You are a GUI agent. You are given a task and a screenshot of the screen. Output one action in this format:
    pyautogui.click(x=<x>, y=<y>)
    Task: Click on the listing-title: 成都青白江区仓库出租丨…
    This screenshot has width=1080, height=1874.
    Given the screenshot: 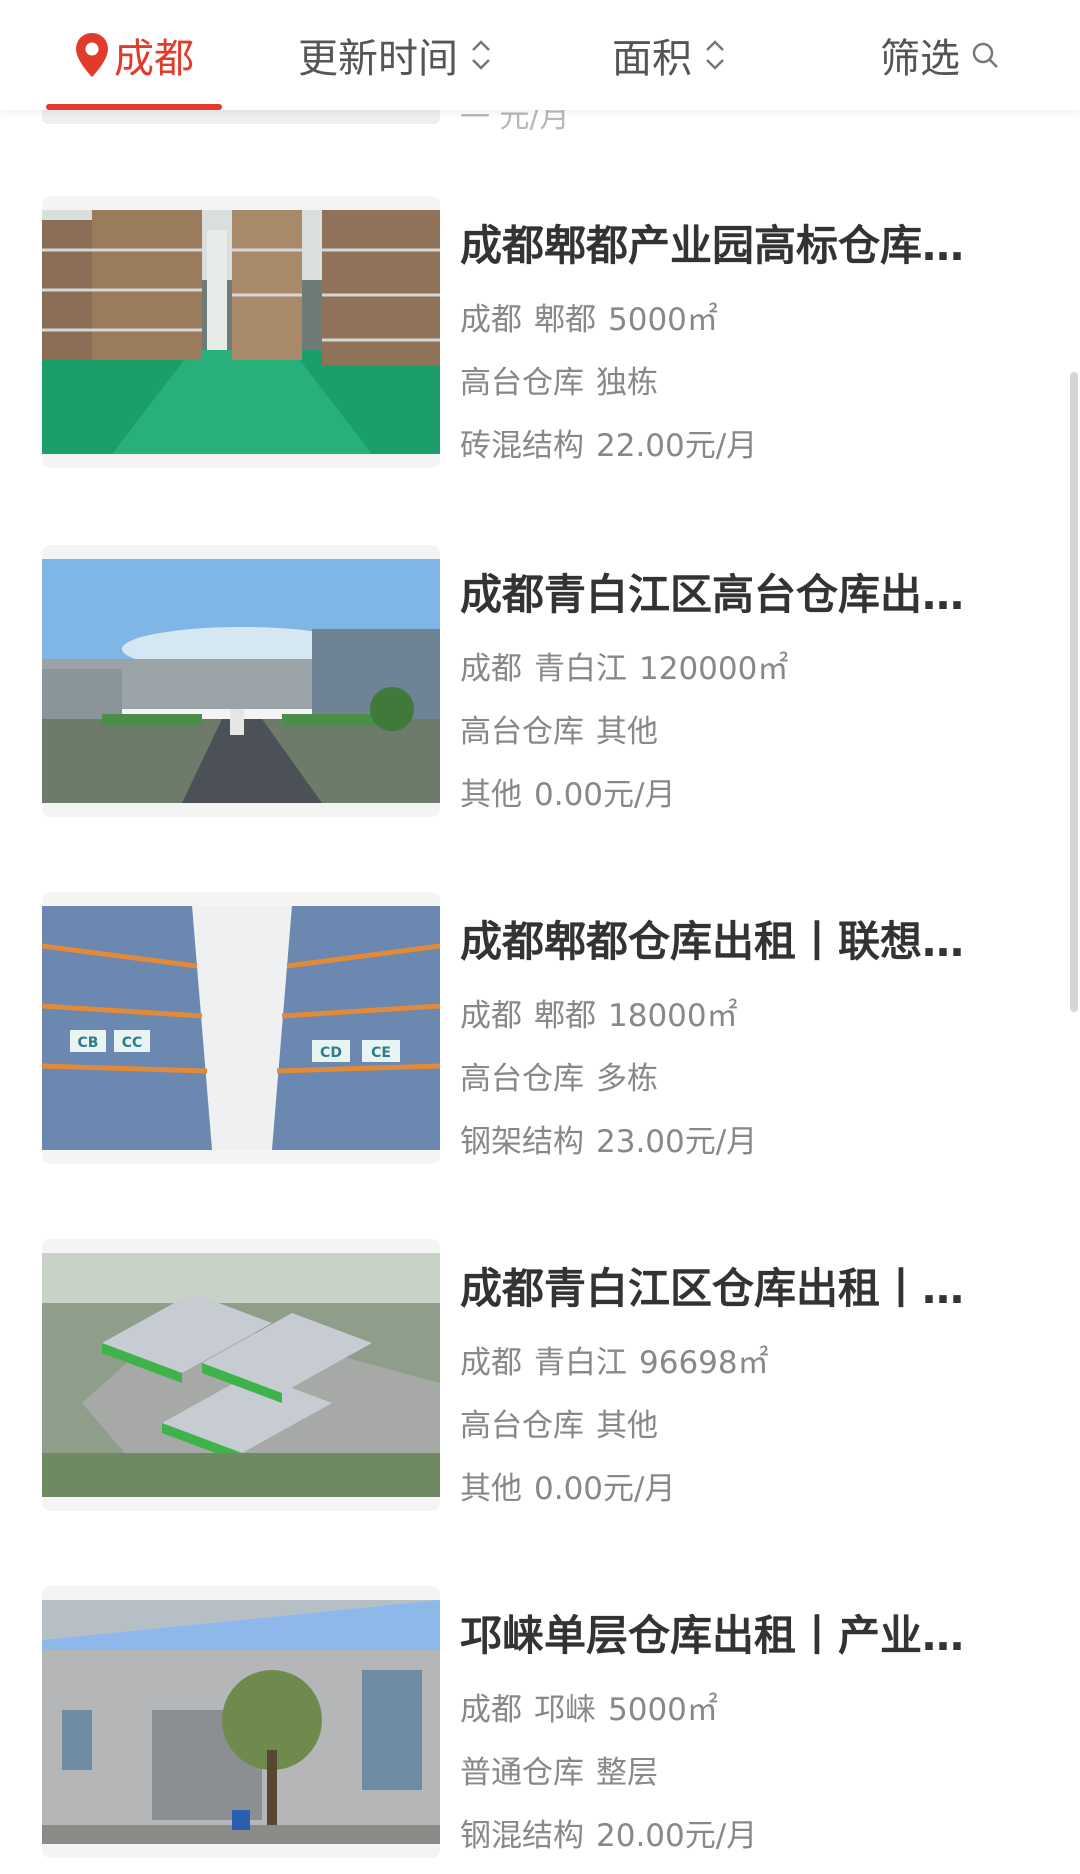 What is the action you would take?
    pyautogui.click(x=732, y=1285)
    